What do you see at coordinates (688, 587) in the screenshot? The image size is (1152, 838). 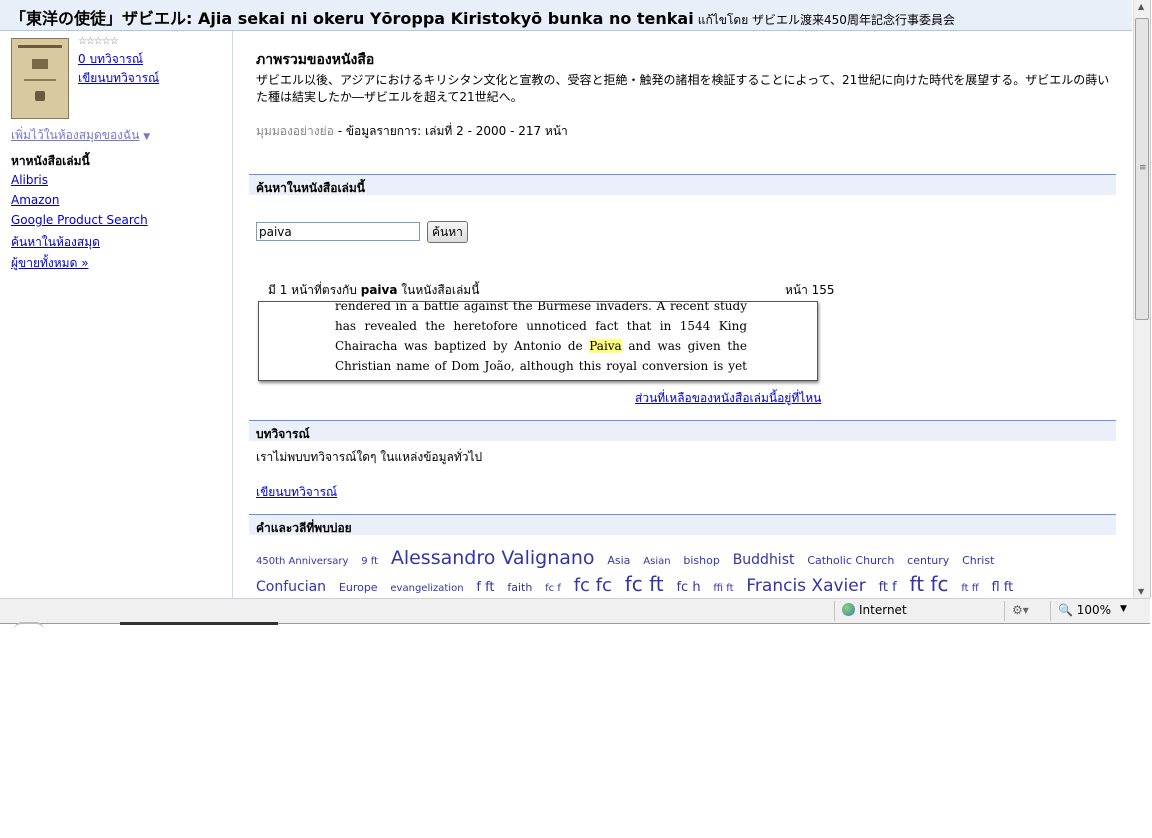 I see `term-link: fc h` at bounding box center [688, 587].